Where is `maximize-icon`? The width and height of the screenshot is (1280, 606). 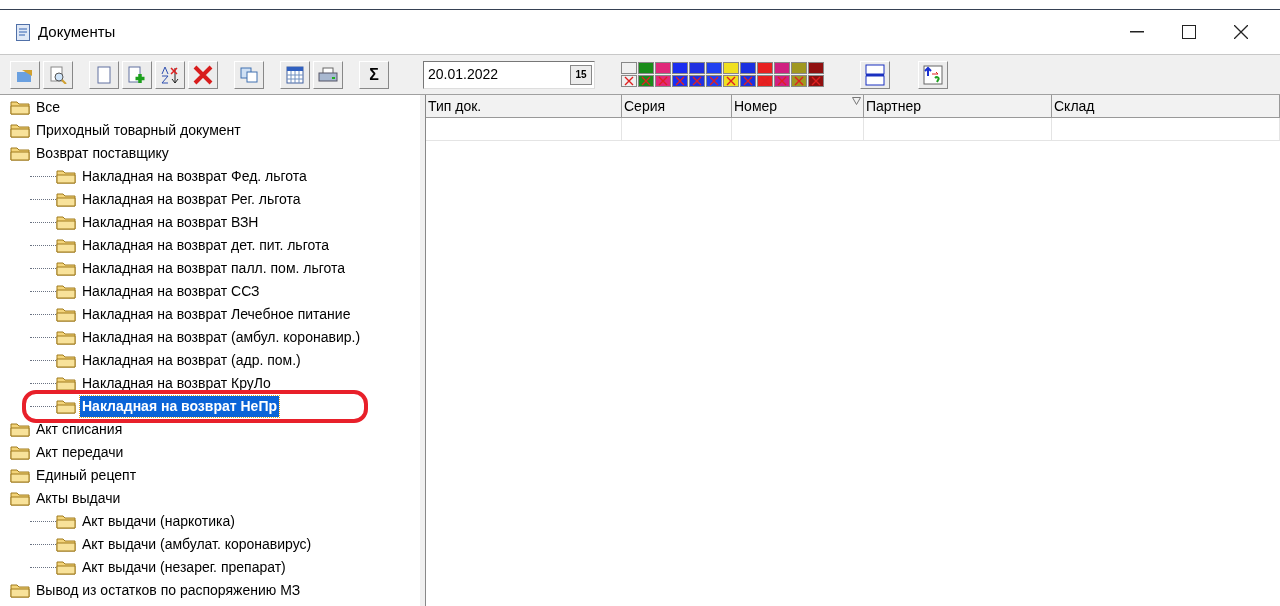 maximize-icon is located at coordinates (1189, 32).